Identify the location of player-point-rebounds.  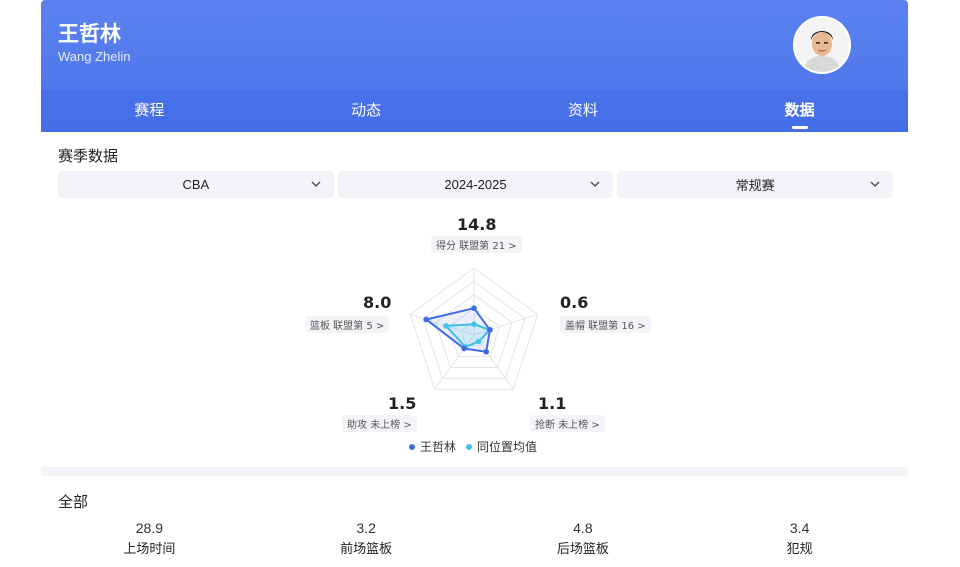
(426, 319).